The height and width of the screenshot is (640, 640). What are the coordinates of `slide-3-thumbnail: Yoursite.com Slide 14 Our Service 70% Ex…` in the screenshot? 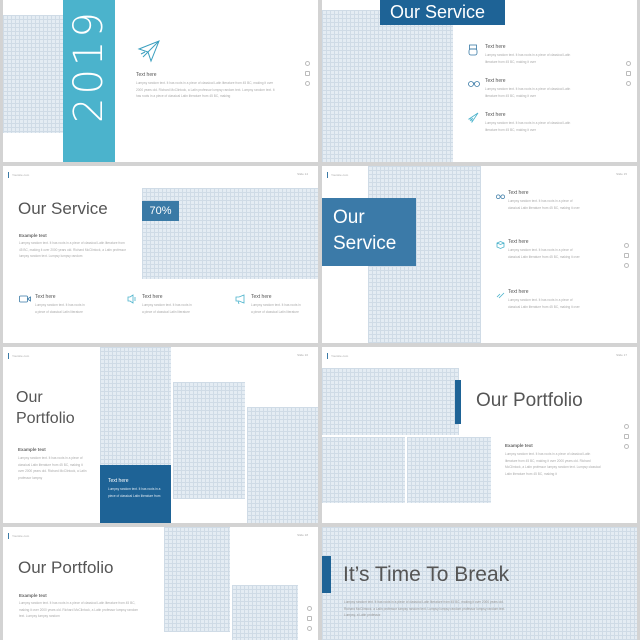 It's located at (160, 254).